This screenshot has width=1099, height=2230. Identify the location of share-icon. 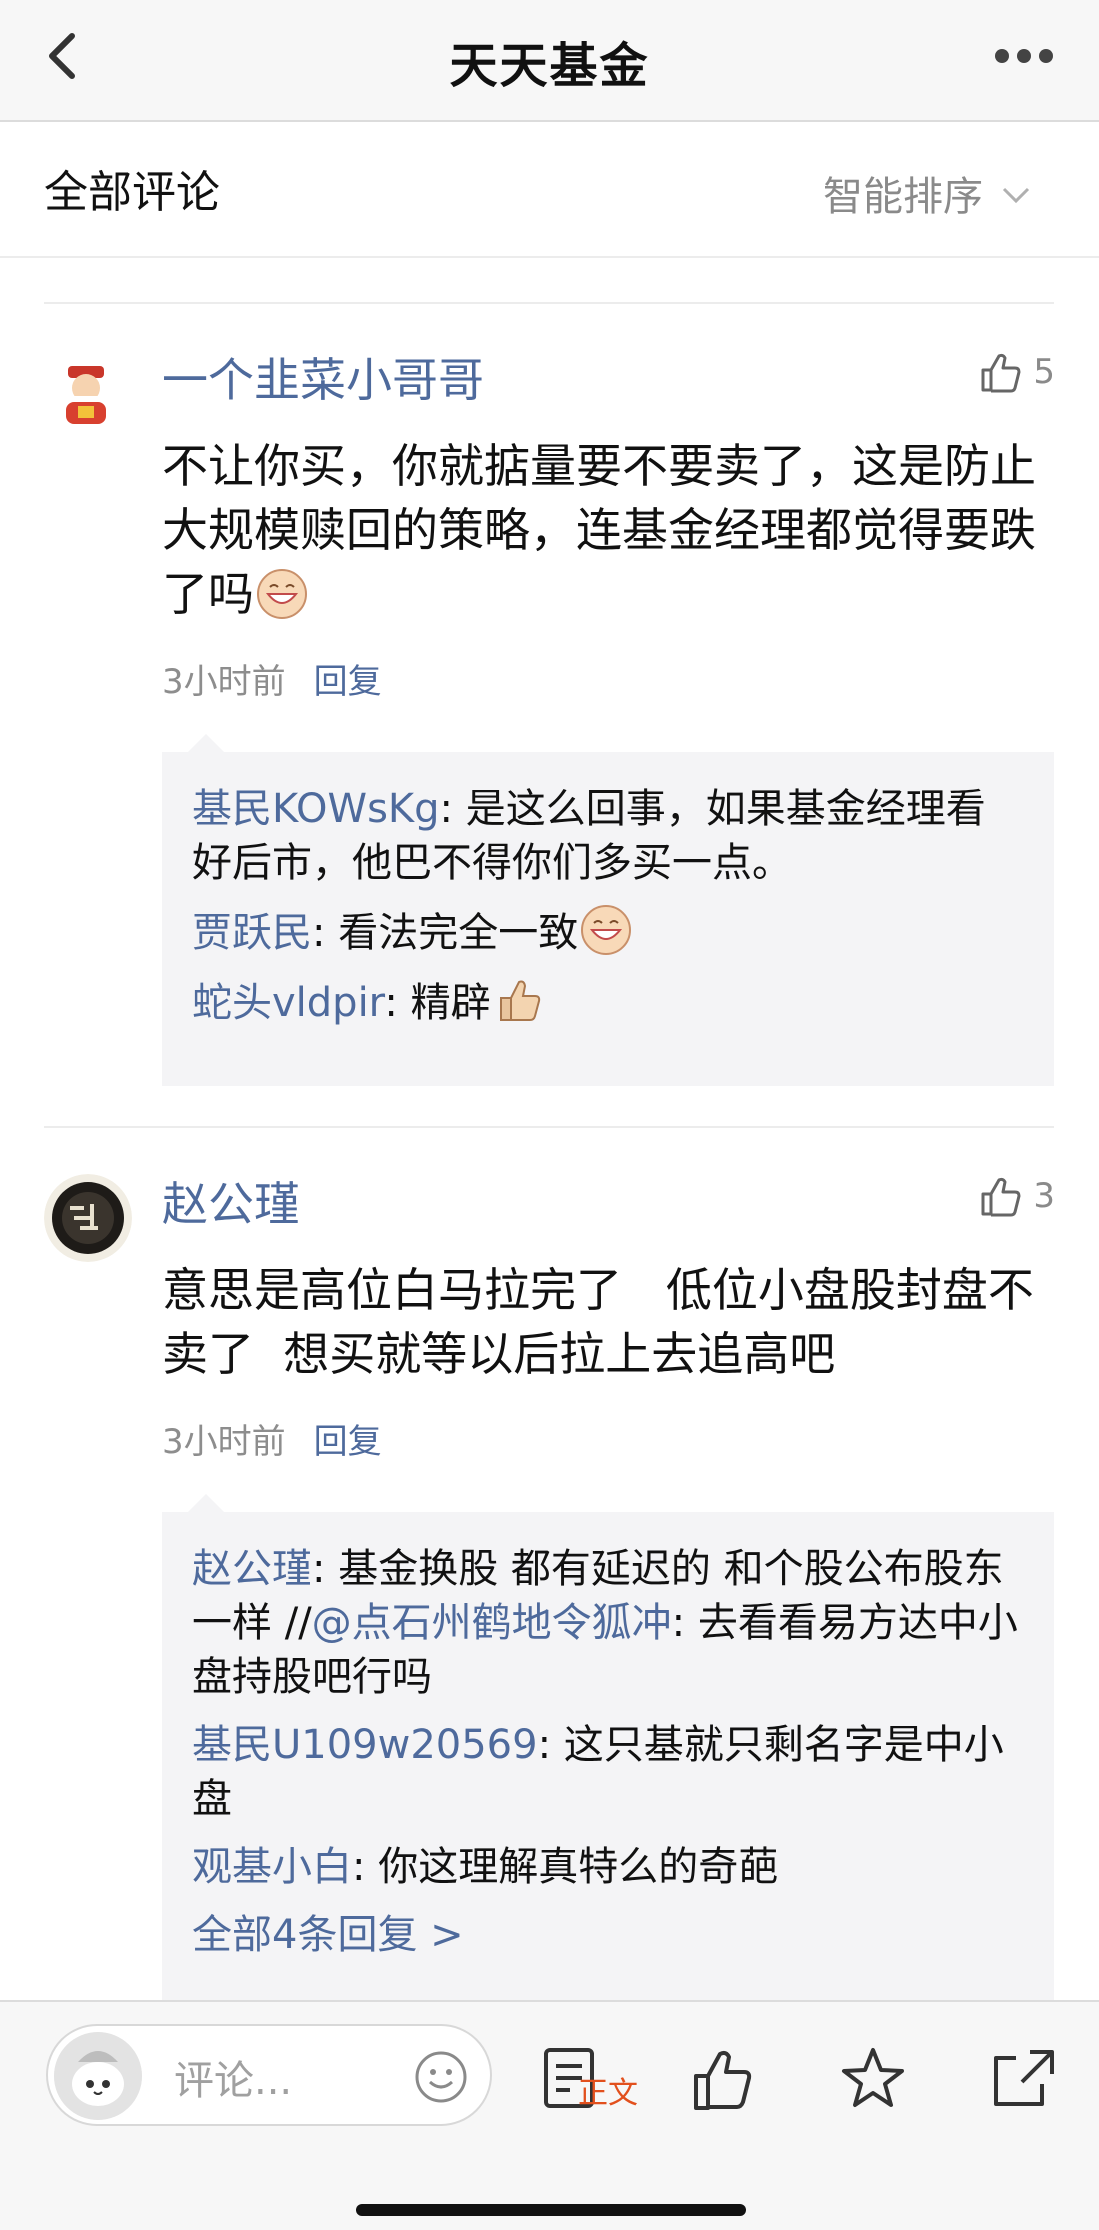
(1025, 2079).